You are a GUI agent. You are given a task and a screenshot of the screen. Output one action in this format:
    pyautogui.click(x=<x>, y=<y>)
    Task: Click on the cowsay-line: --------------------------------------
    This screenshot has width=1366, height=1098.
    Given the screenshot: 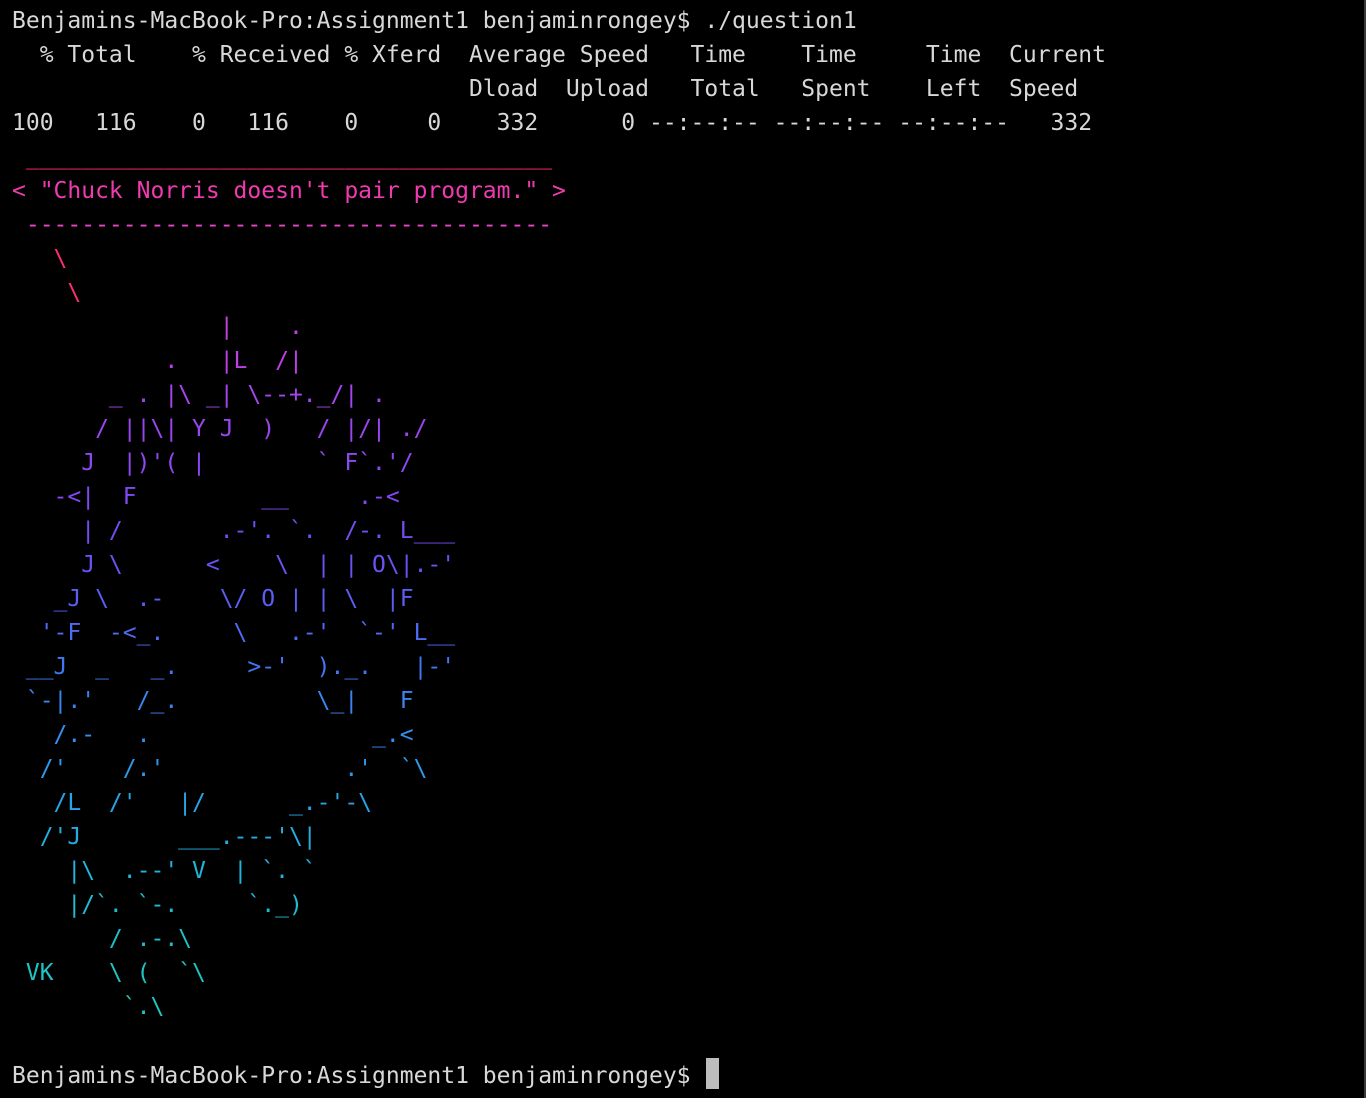 What is the action you would take?
    pyautogui.click(x=282, y=225)
    